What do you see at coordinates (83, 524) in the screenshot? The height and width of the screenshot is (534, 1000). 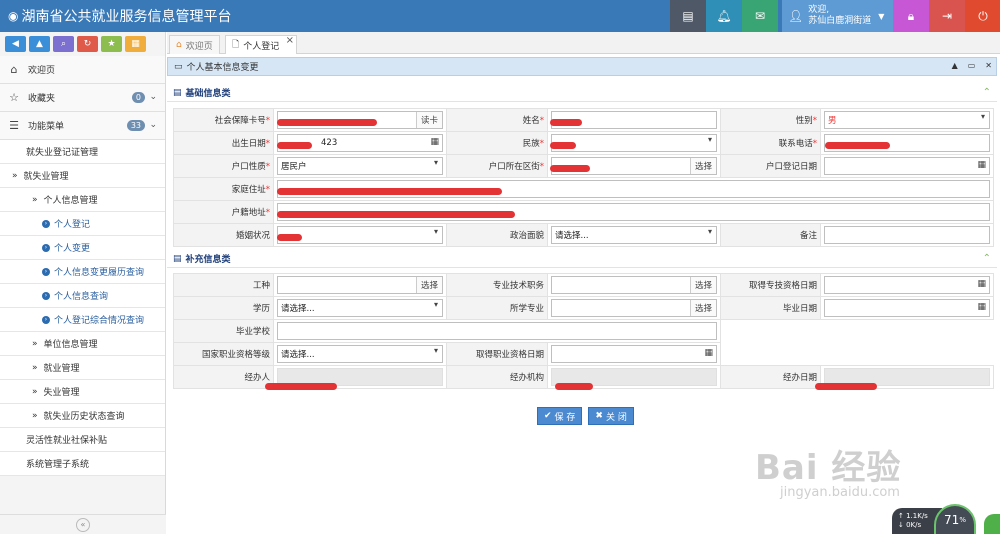 I see `sidebar-collapse: «` at bounding box center [83, 524].